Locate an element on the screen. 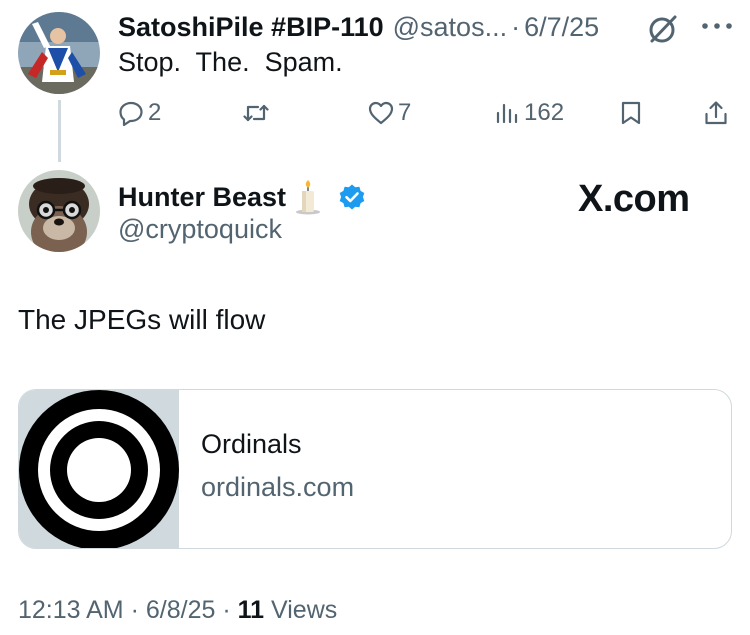 The image size is (750, 635). retweet-icon is located at coordinates (256, 113).